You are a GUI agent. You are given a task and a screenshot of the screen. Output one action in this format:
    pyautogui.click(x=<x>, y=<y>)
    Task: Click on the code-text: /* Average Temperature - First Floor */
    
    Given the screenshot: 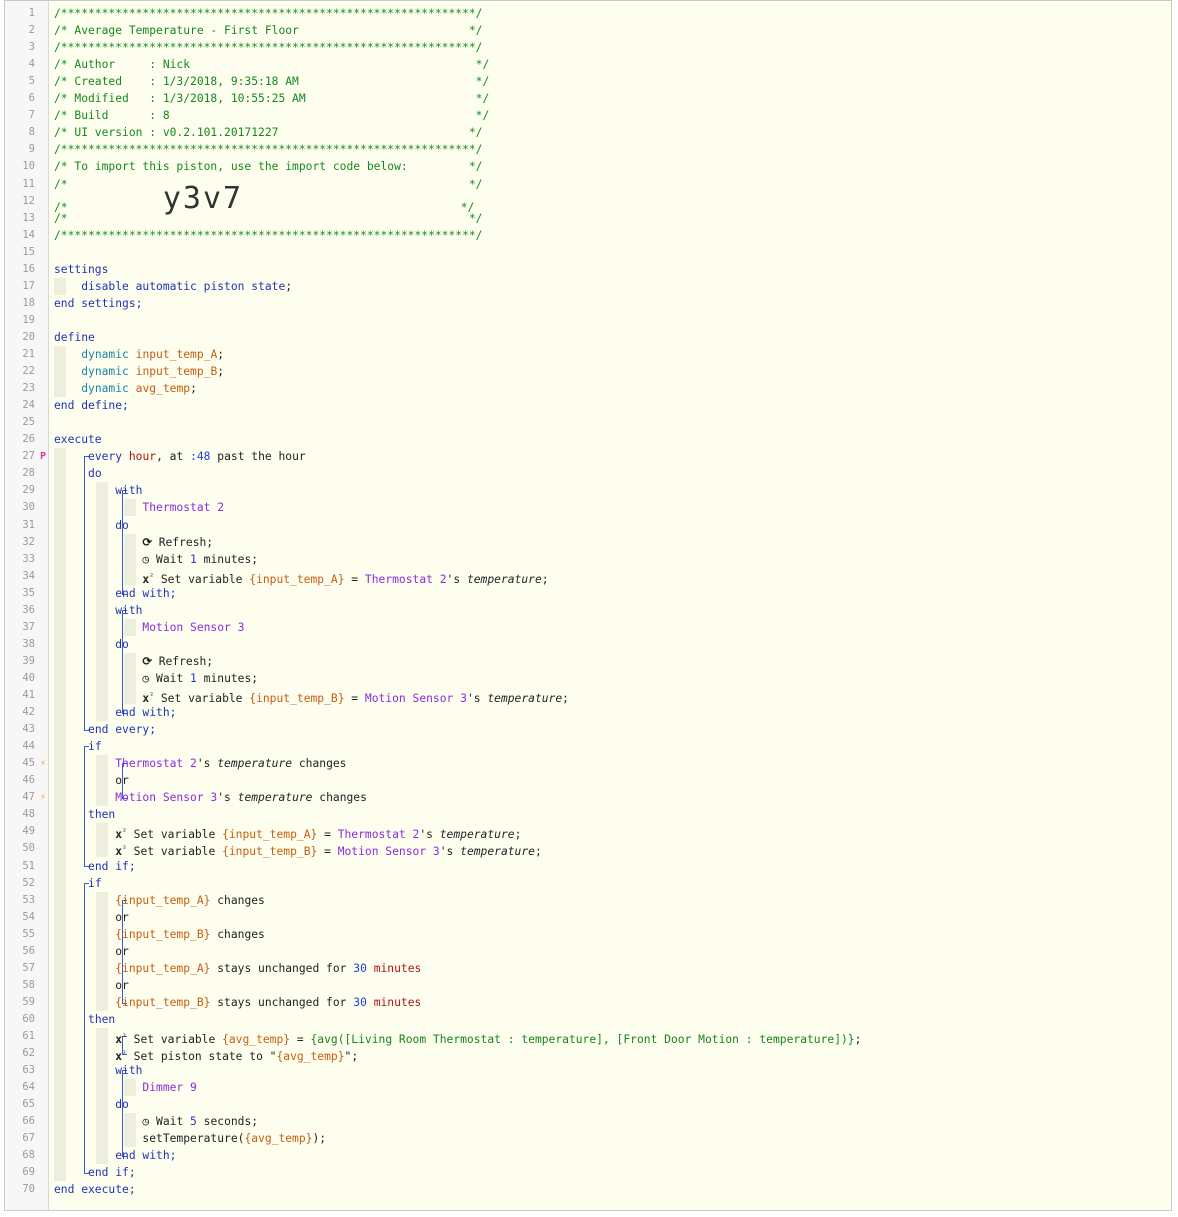 What is the action you would take?
    pyautogui.click(x=268, y=30)
    